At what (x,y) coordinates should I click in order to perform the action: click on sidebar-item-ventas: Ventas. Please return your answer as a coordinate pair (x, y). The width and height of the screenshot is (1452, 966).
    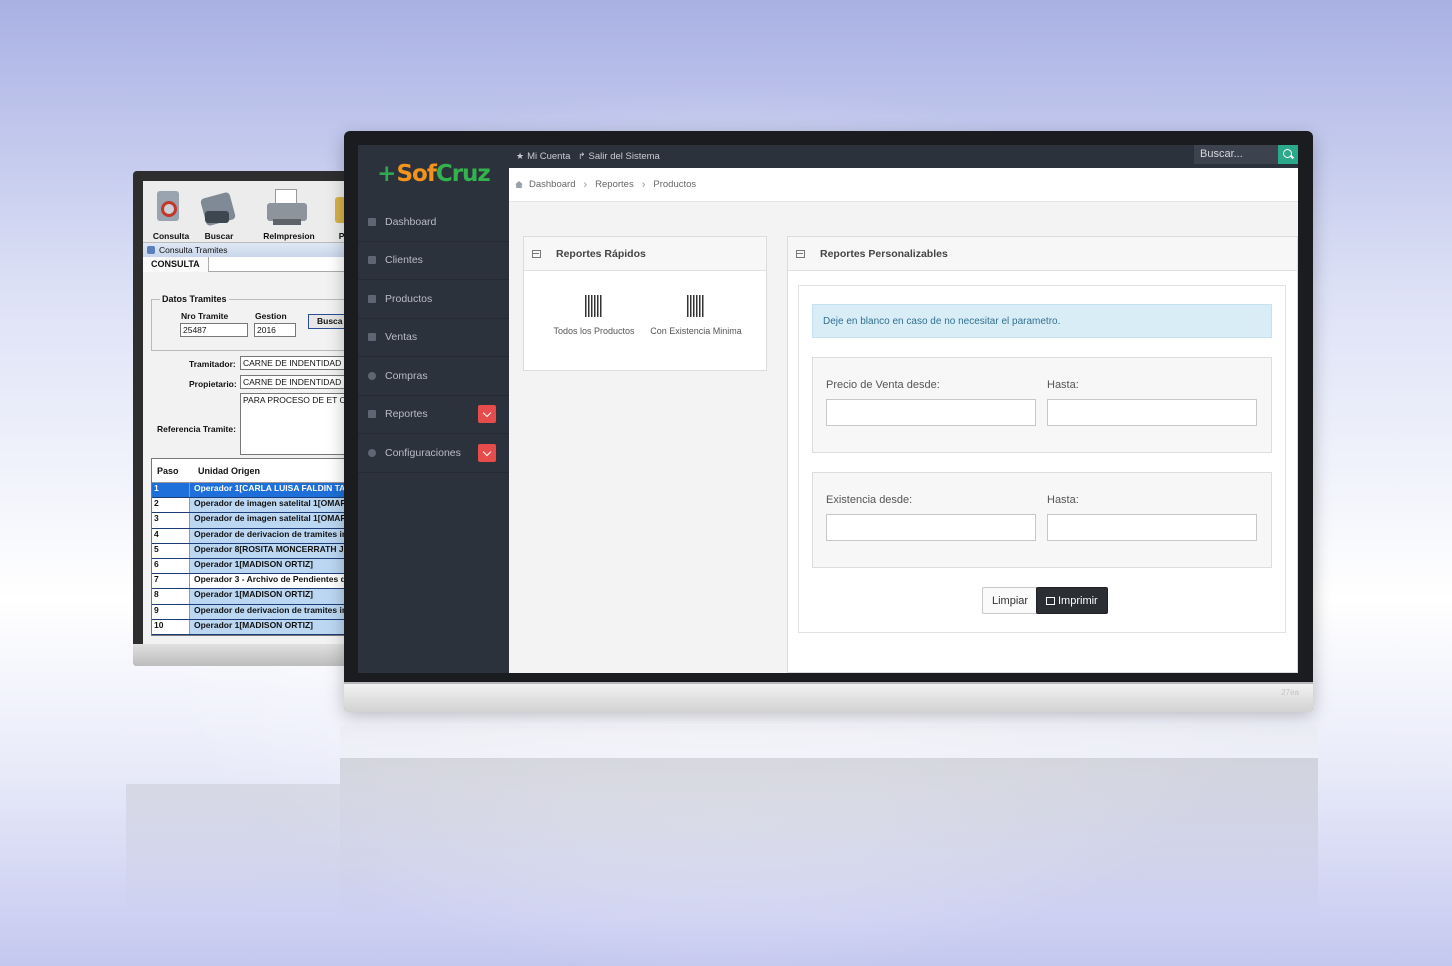
    Looking at the image, I should click on (433, 338).